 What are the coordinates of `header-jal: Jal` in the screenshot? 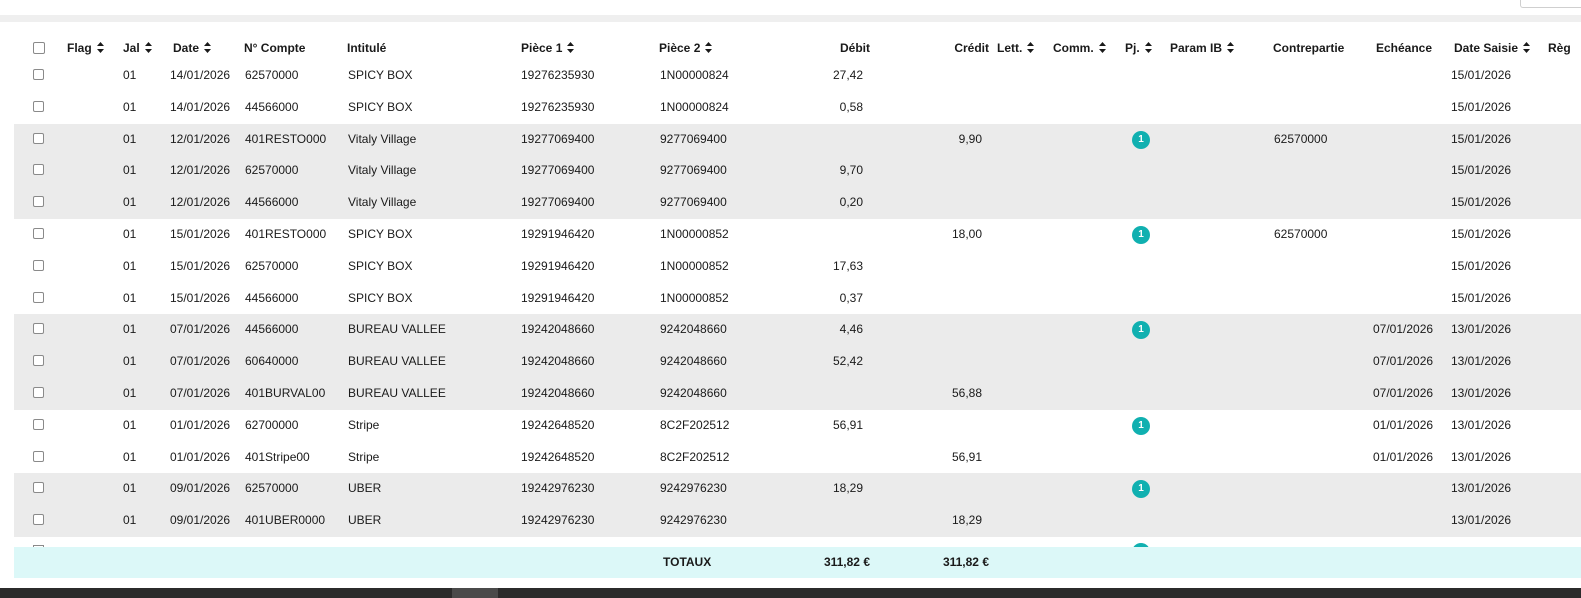 It's located at (137, 48).